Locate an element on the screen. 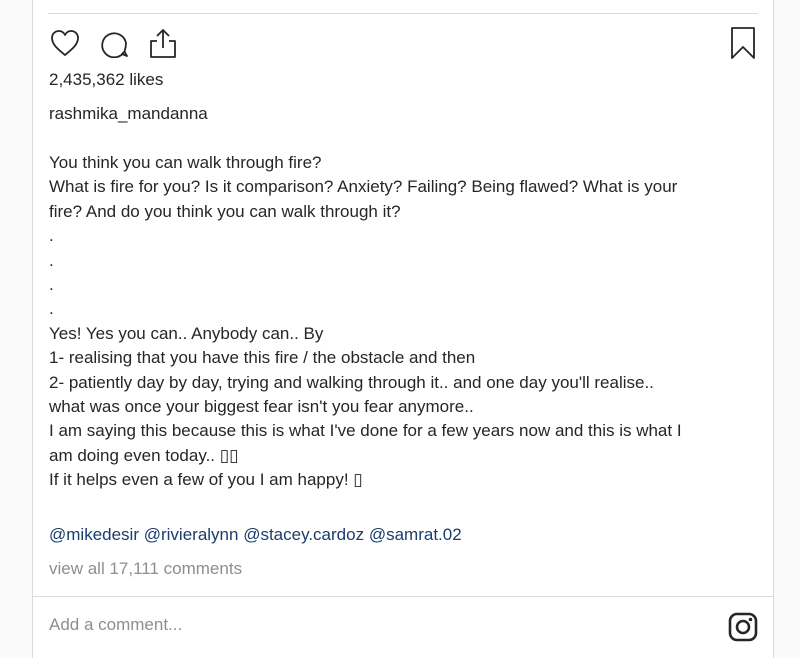  like-button is located at coordinates (65, 43).